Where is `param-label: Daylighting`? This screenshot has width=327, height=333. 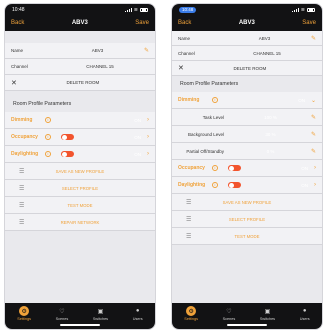 param-label: Daylighting is located at coordinates (25, 154).